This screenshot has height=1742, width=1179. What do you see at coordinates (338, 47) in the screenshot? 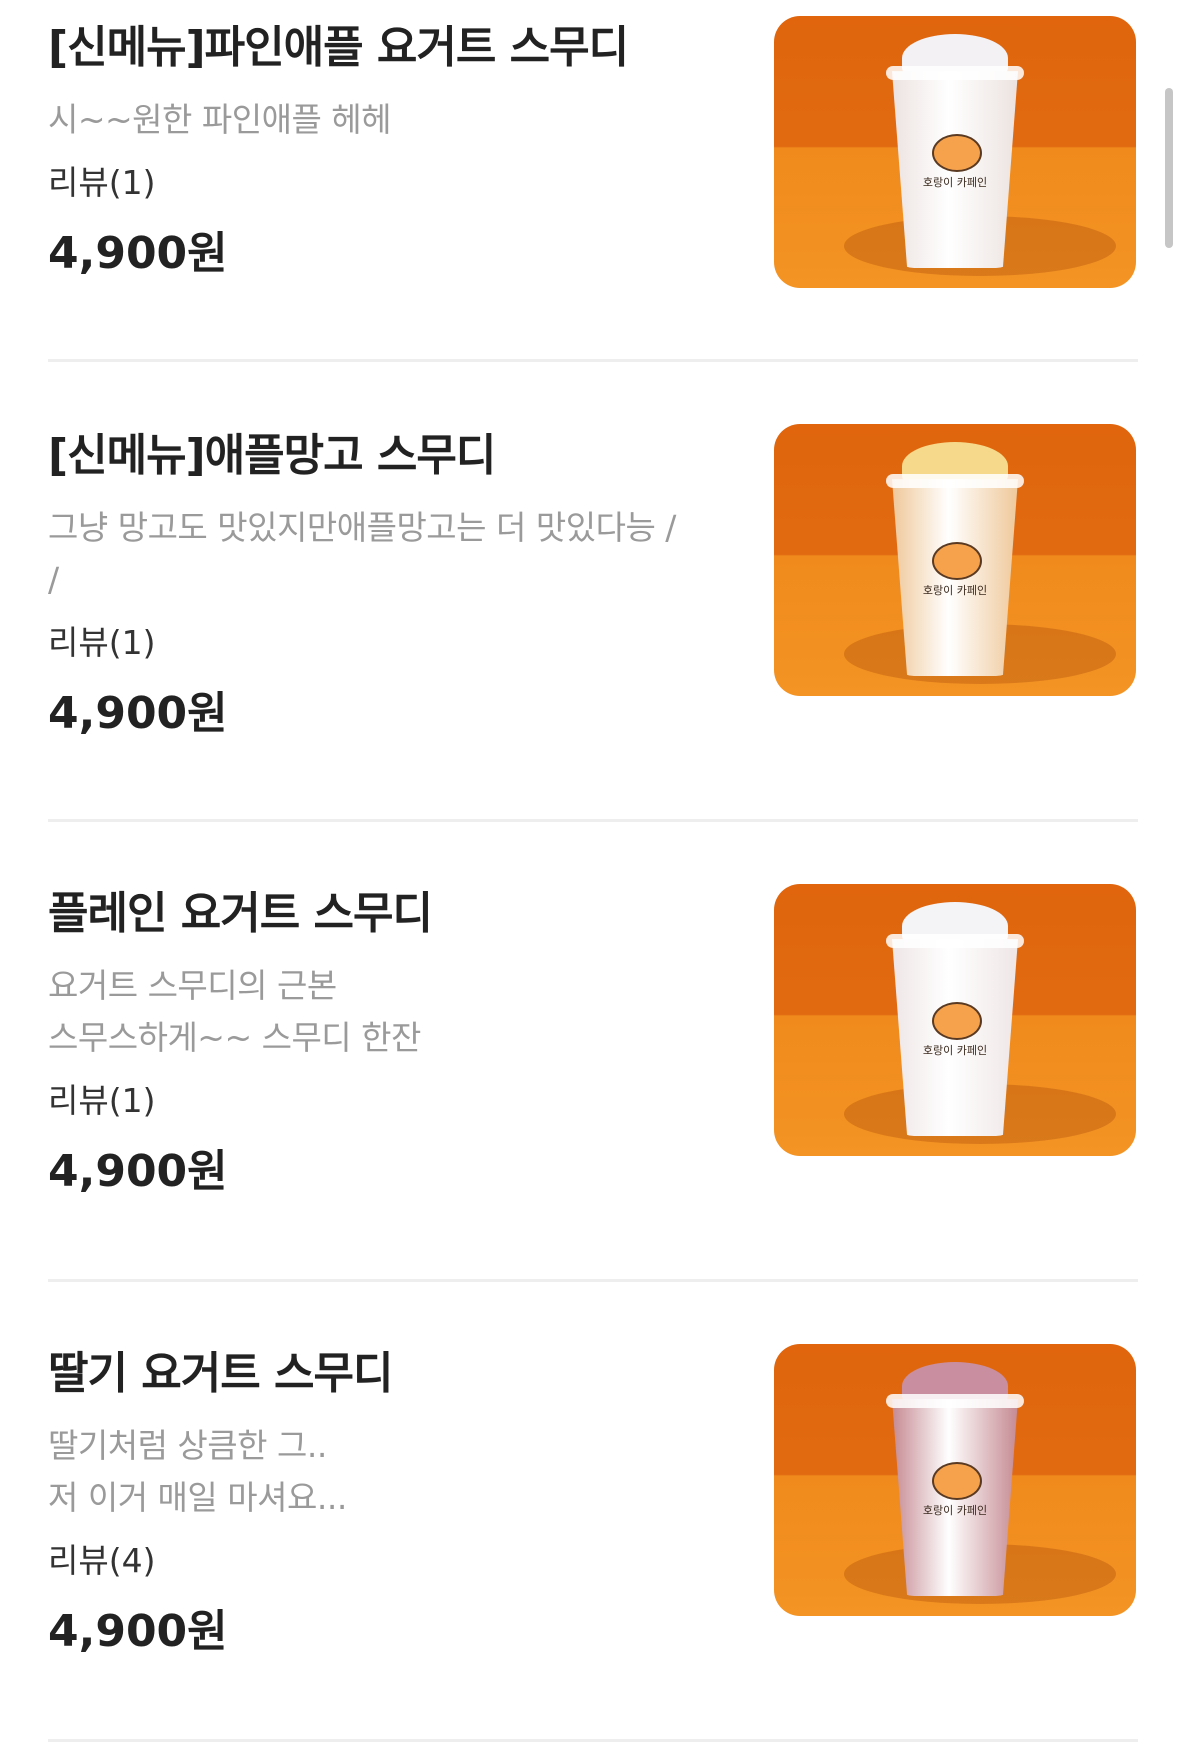
I see `menu-item-name: [신메뉴]파인애플 요거트 스무디` at bounding box center [338, 47].